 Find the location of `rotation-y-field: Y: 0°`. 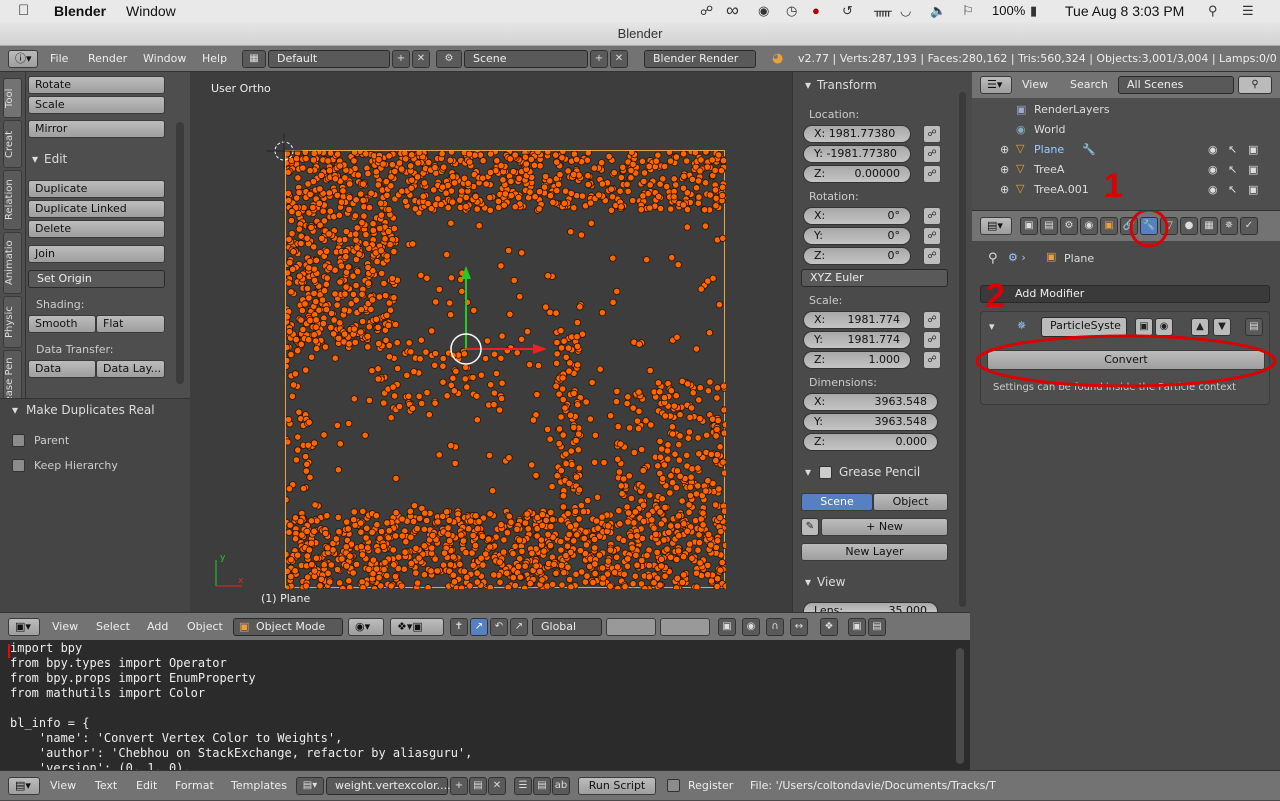

rotation-y-field: Y: 0° is located at coordinates (857, 236).